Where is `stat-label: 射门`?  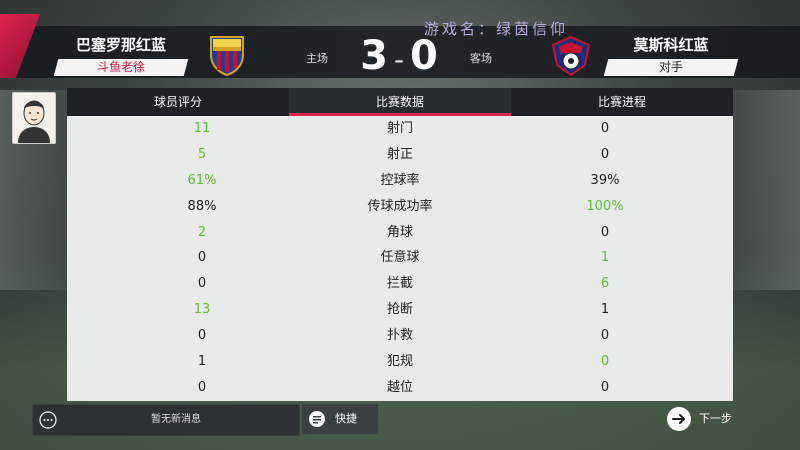
stat-label: 射门 is located at coordinates (399, 128).